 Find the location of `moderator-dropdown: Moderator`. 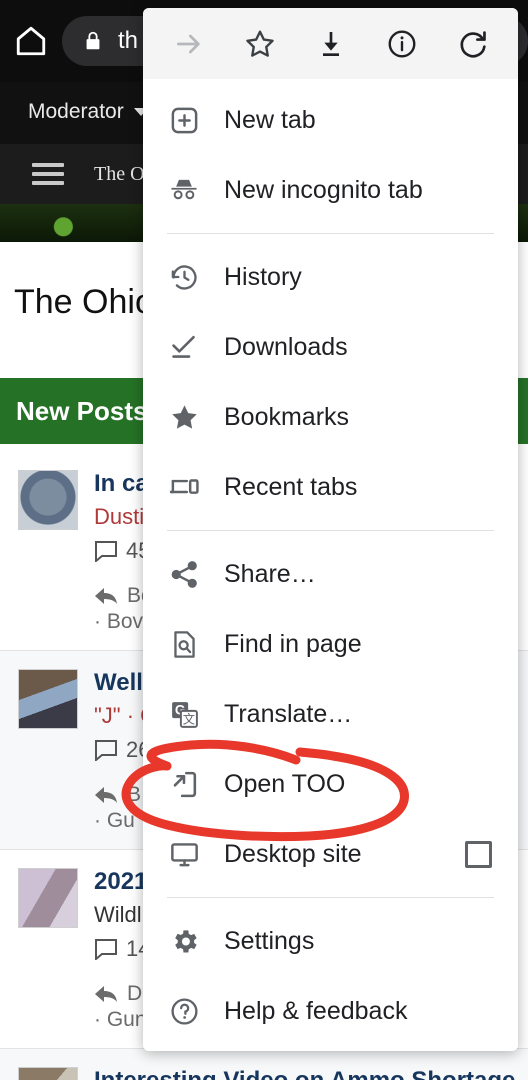

moderator-dropdown: Moderator is located at coordinates (88, 112).